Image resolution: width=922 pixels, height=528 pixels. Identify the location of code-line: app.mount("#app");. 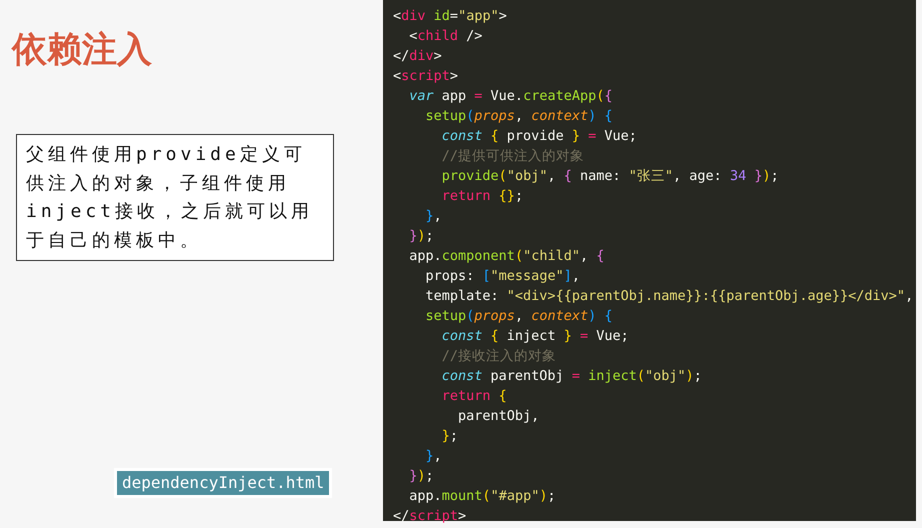
(482, 496).